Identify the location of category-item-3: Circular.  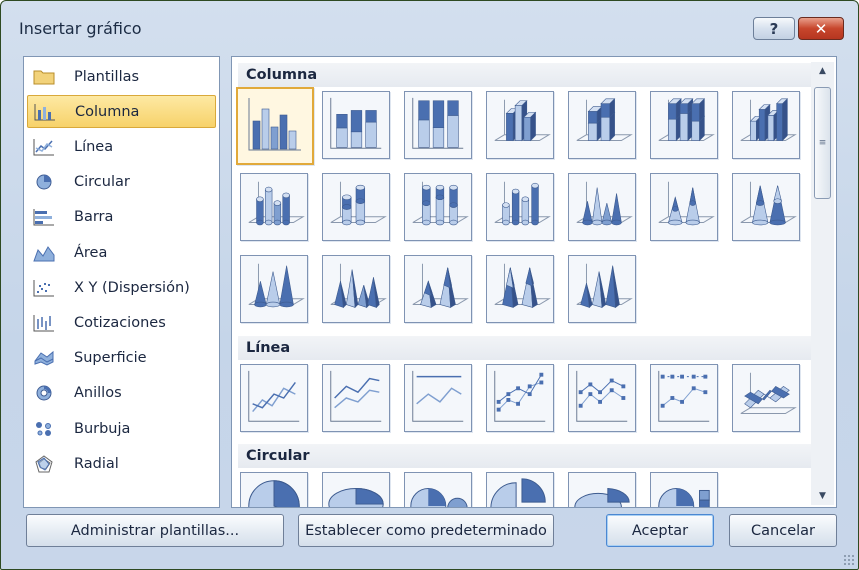
(121, 182).